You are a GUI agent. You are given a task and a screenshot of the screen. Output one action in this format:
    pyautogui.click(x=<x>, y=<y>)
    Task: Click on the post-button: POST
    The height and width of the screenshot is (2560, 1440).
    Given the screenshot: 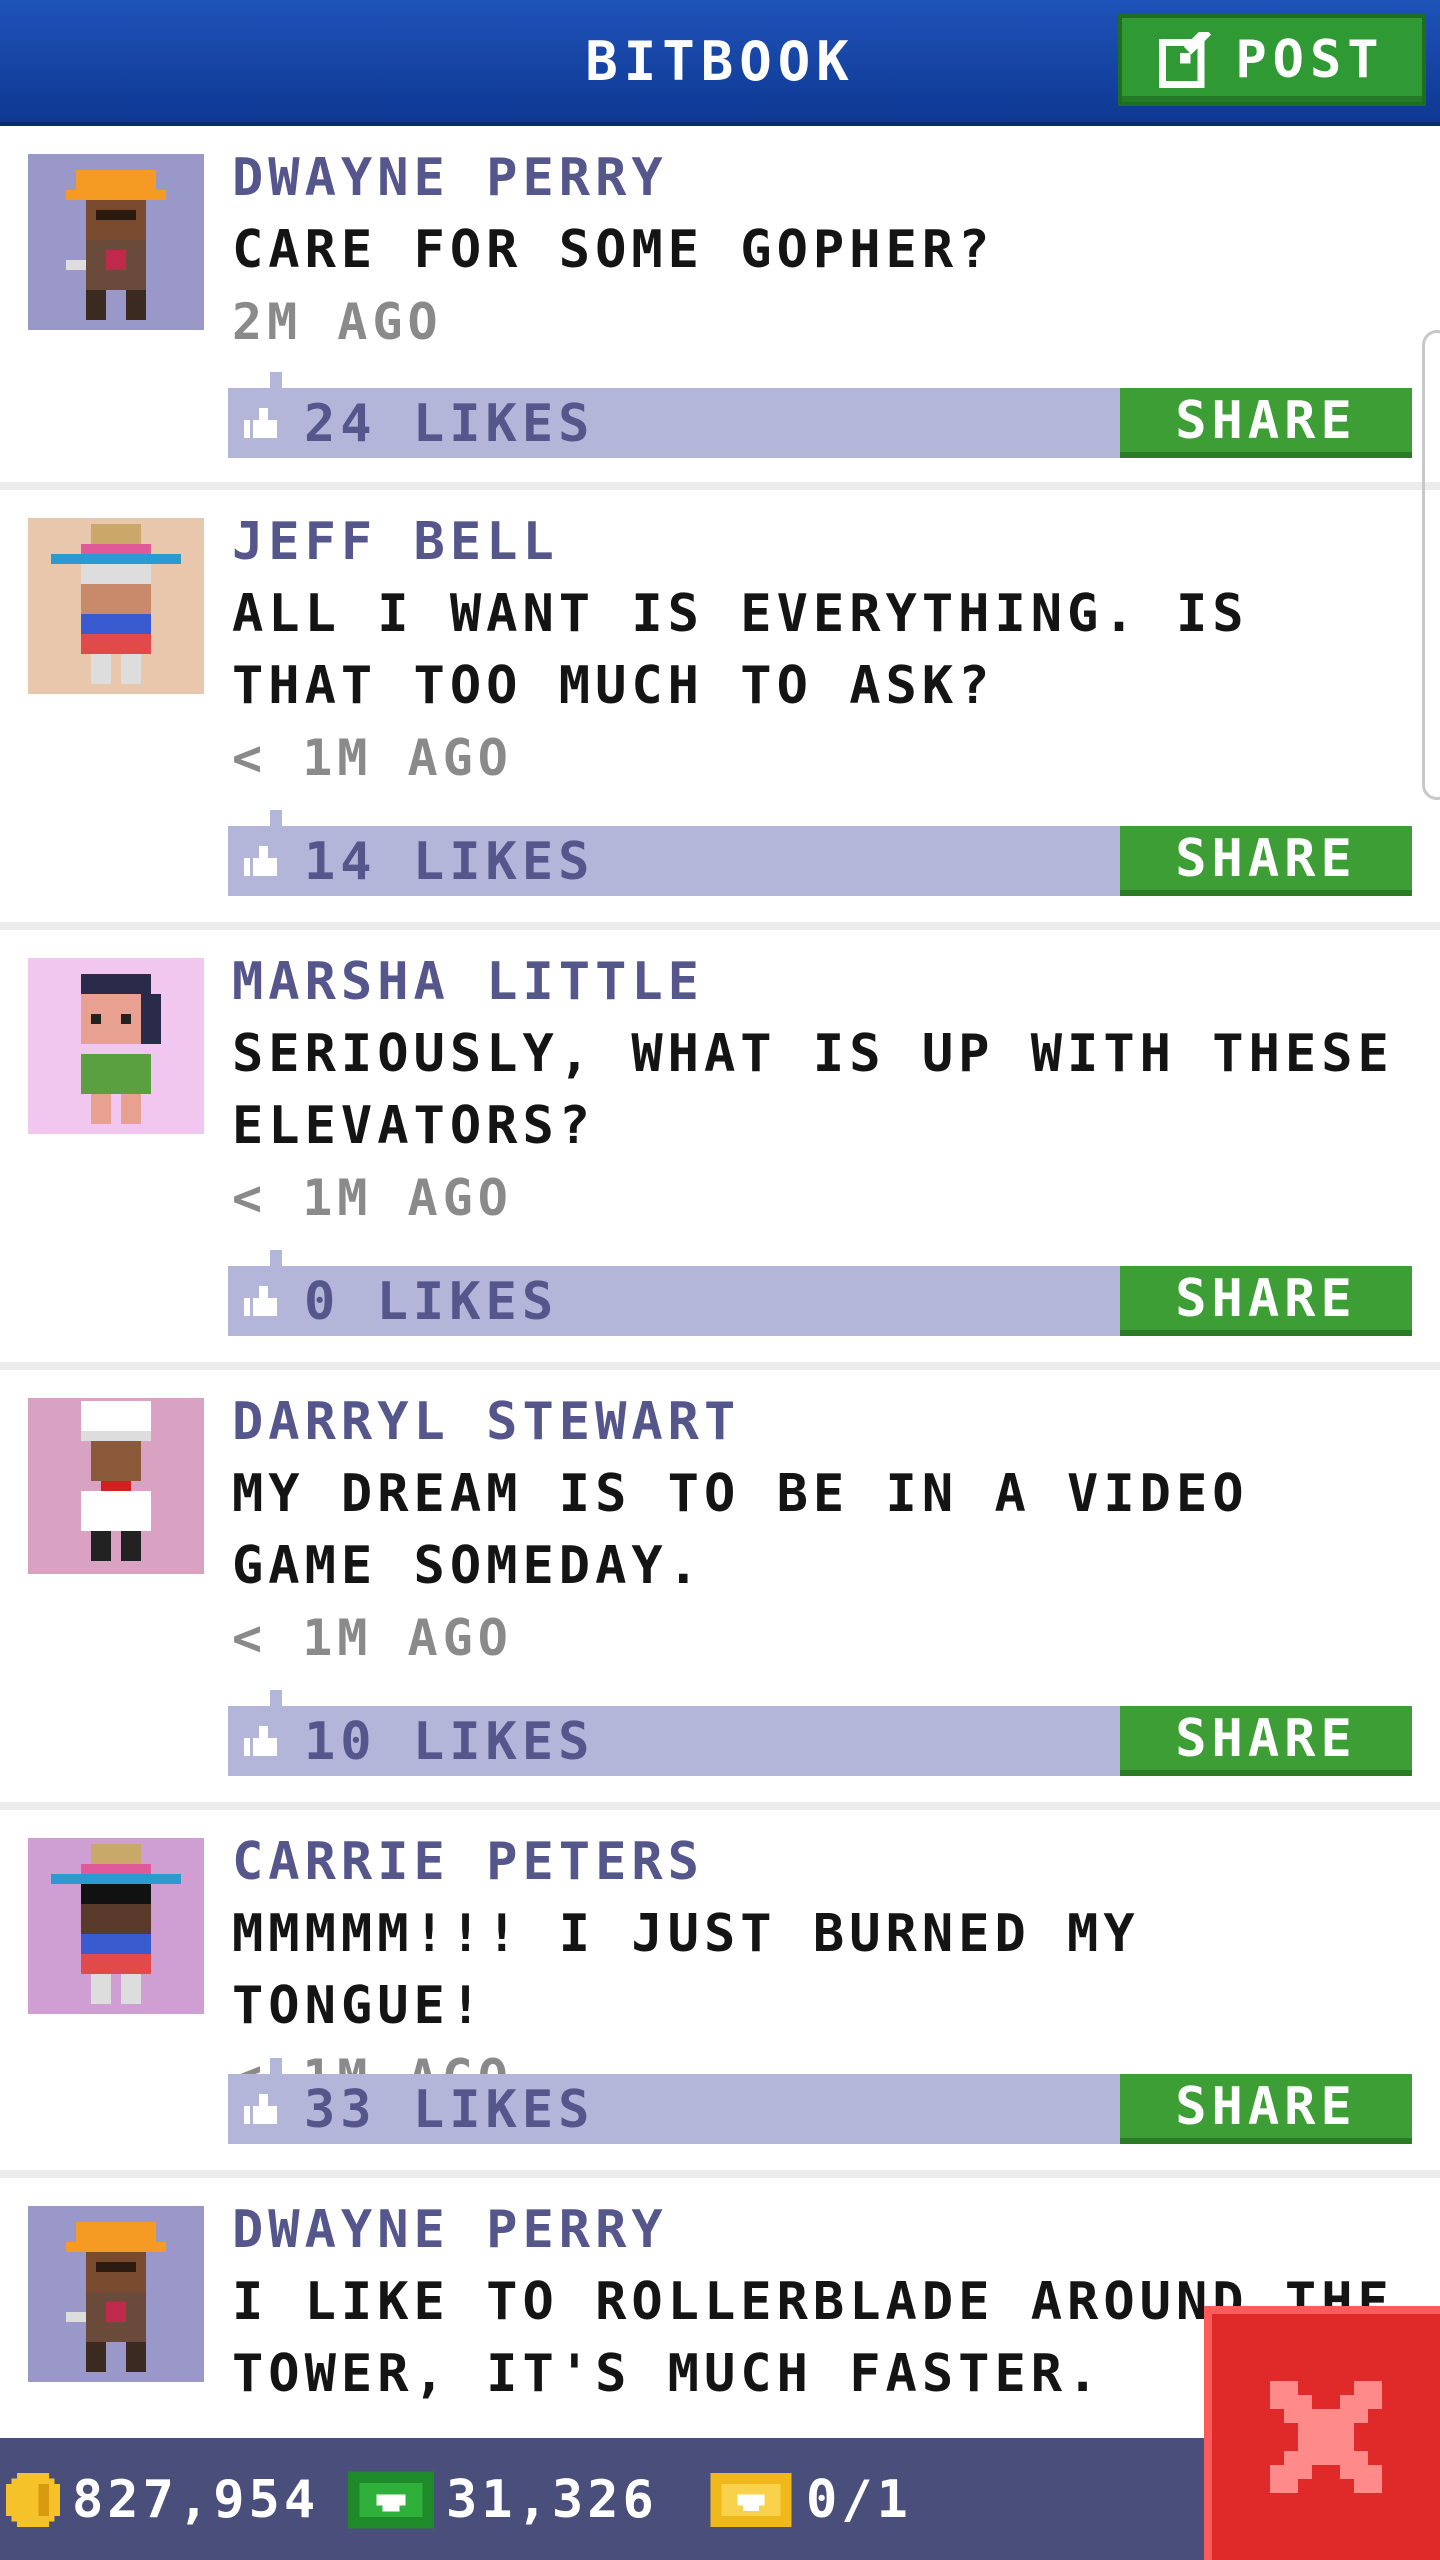 What is the action you would take?
    pyautogui.click(x=1272, y=60)
    